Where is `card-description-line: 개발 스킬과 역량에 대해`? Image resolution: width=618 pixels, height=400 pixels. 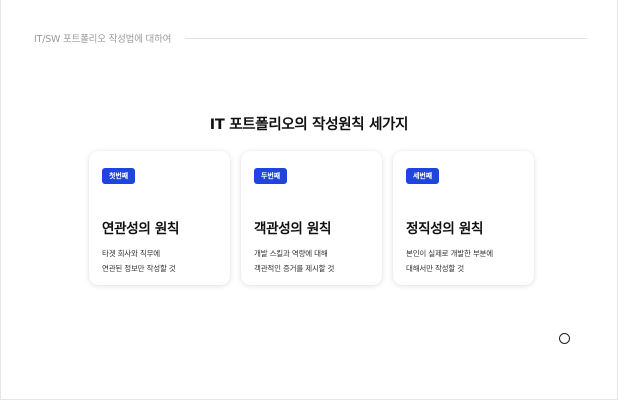
card-description-line: 개발 스킬과 역량에 대해 is located at coordinates (291, 253).